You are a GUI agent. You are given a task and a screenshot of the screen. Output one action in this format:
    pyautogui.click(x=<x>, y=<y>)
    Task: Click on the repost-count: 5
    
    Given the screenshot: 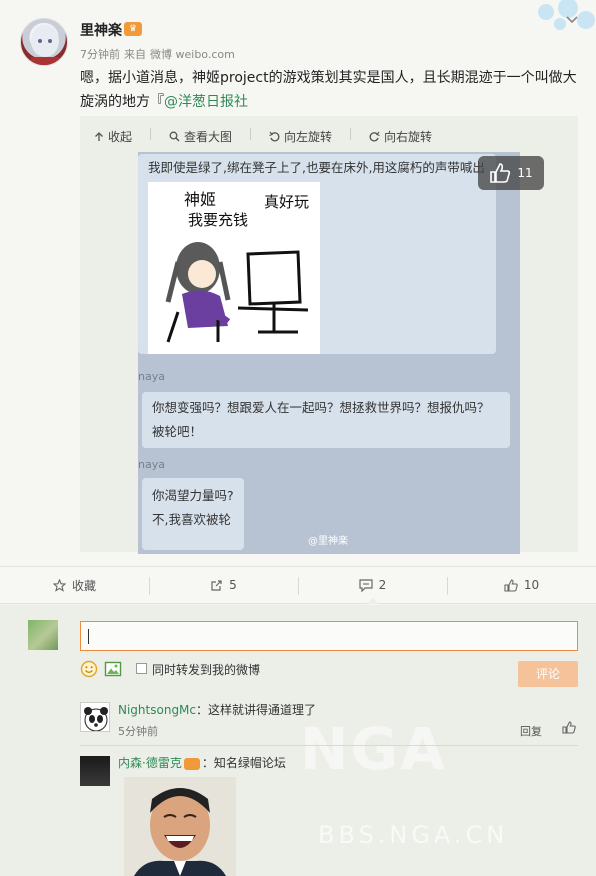 What is the action you would take?
    pyautogui.click(x=233, y=585)
    